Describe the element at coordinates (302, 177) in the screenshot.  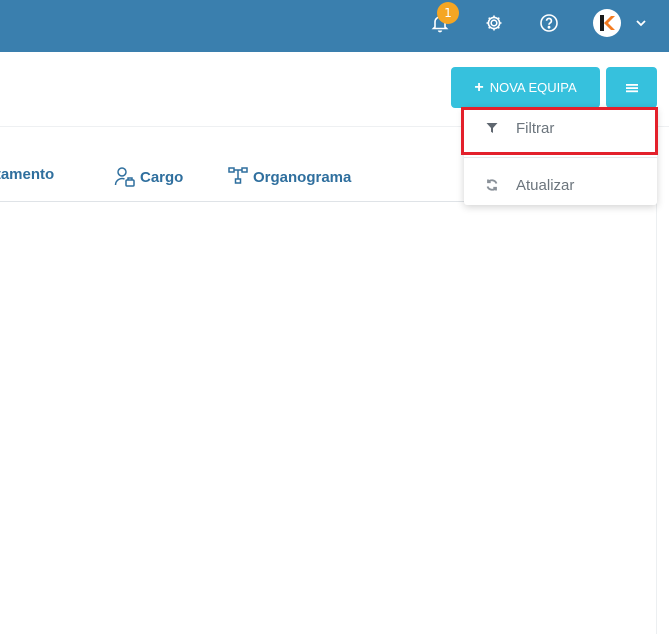
I see `tab-label: Organograma` at that location.